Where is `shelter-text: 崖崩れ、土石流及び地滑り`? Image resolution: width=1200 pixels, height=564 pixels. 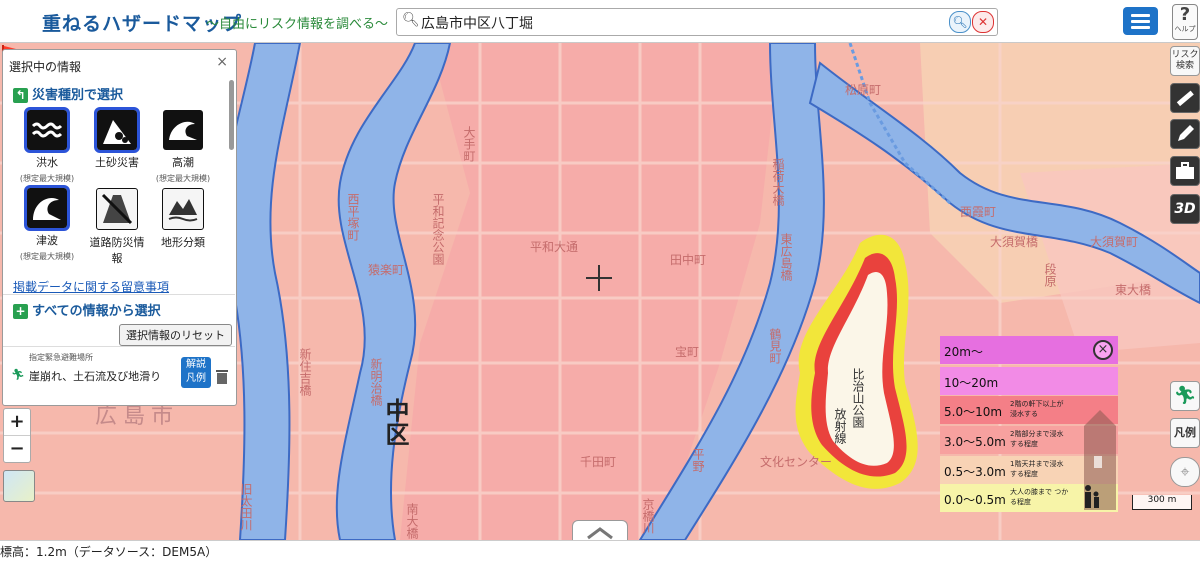
shelter-text: 崖崩れ、土石流及び地滑り is located at coordinates (95, 376).